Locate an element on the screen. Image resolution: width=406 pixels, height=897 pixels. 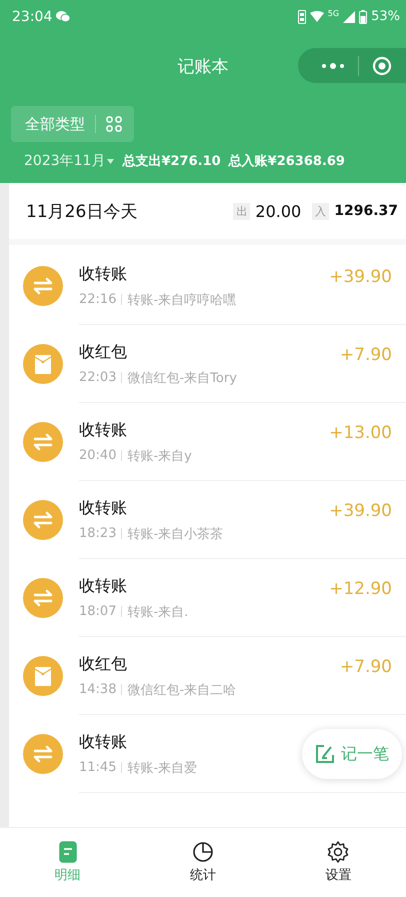
status-time: 23:04 is located at coordinates (32, 16).